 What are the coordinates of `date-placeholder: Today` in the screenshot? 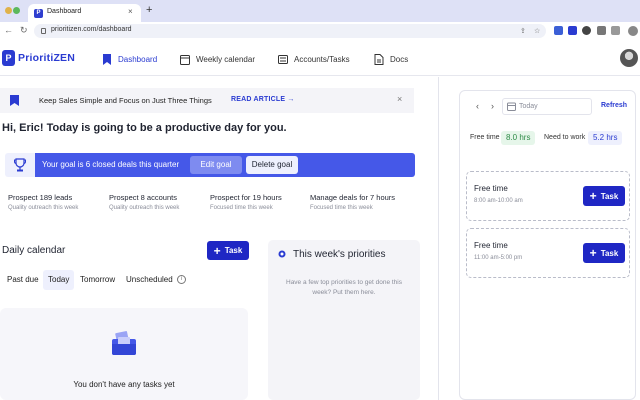 It's located at (528, 106).